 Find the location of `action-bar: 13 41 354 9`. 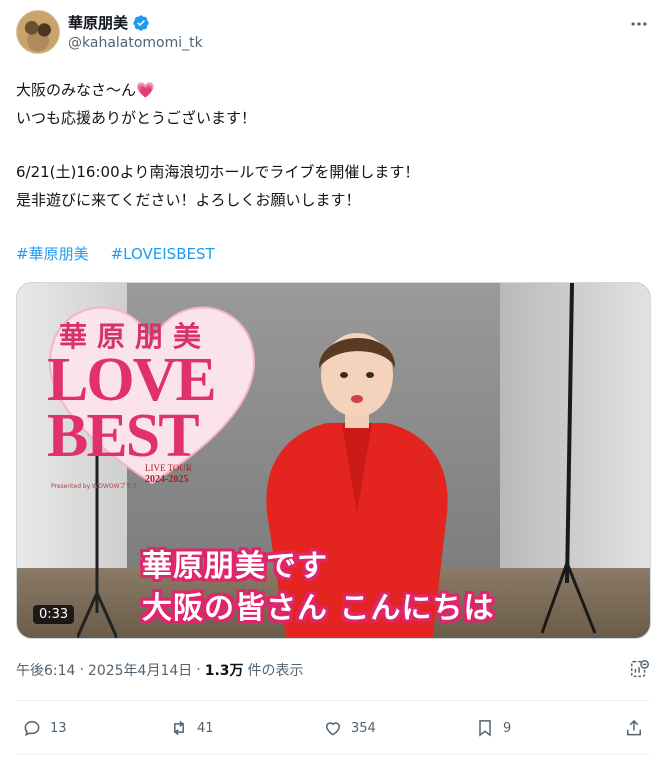

action-bar: 13 41 354 9 is located at coordinates (333, 728).